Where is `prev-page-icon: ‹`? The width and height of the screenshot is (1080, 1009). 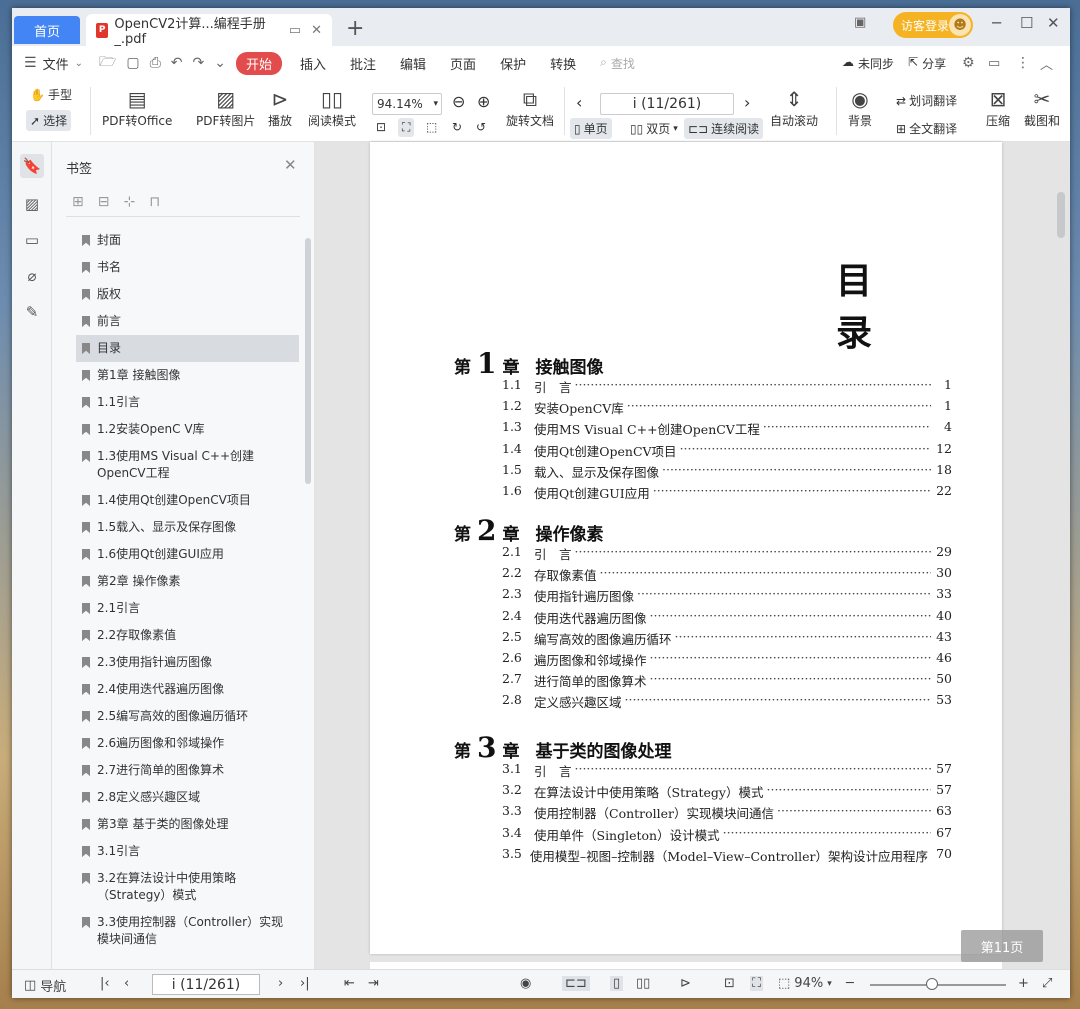
prev-page-icon: ‹ is located at coordinates (579, 102).